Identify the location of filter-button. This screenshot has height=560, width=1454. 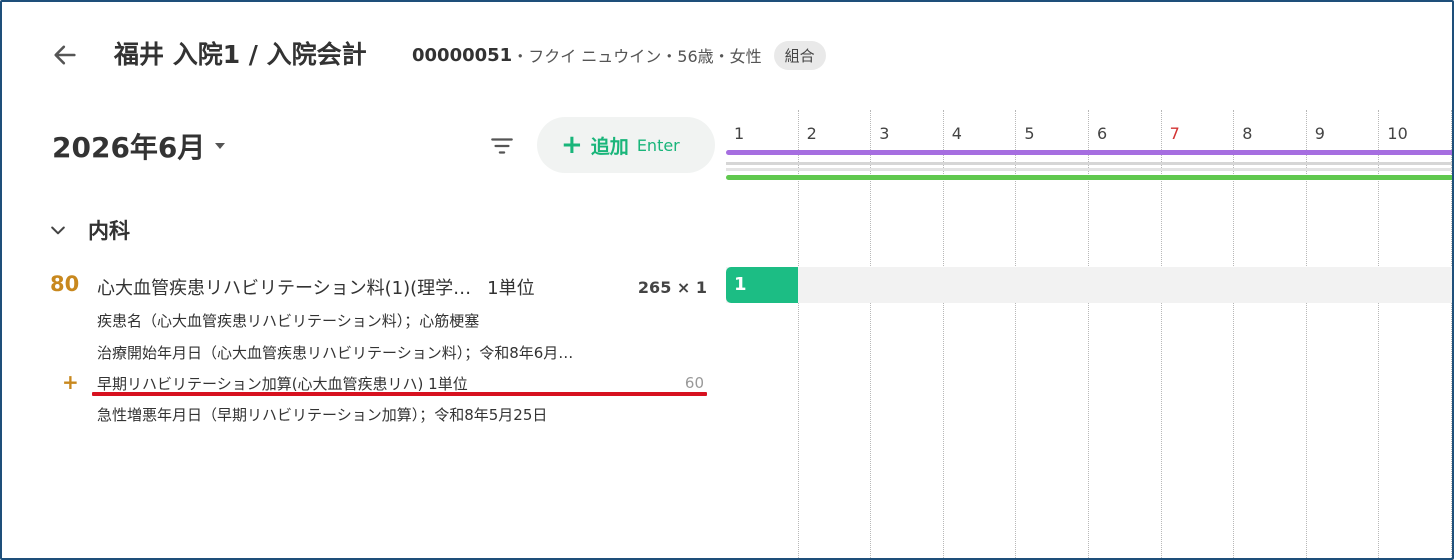
(502, 146).